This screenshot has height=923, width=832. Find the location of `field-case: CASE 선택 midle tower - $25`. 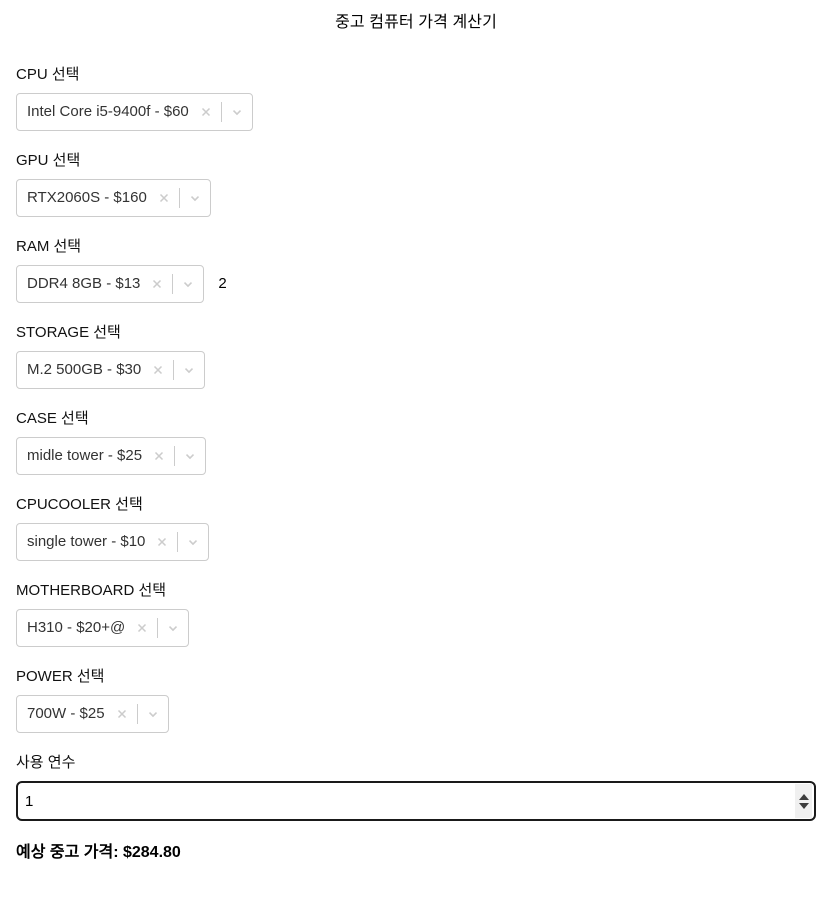

field-case: CASE 선택 midle tower - $25 is located at coordinates (416, 442).